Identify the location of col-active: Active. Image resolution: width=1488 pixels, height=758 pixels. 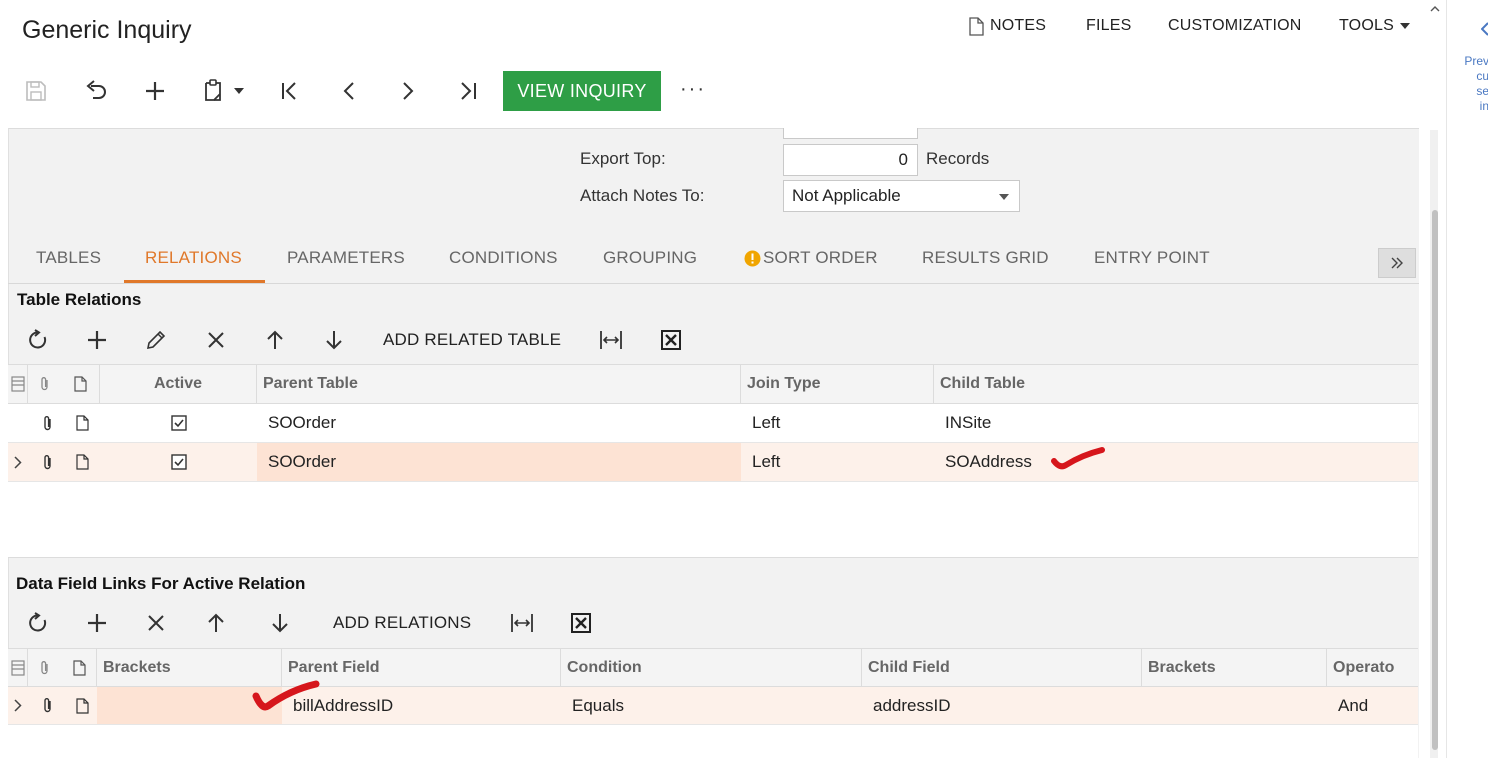
(178, 384).